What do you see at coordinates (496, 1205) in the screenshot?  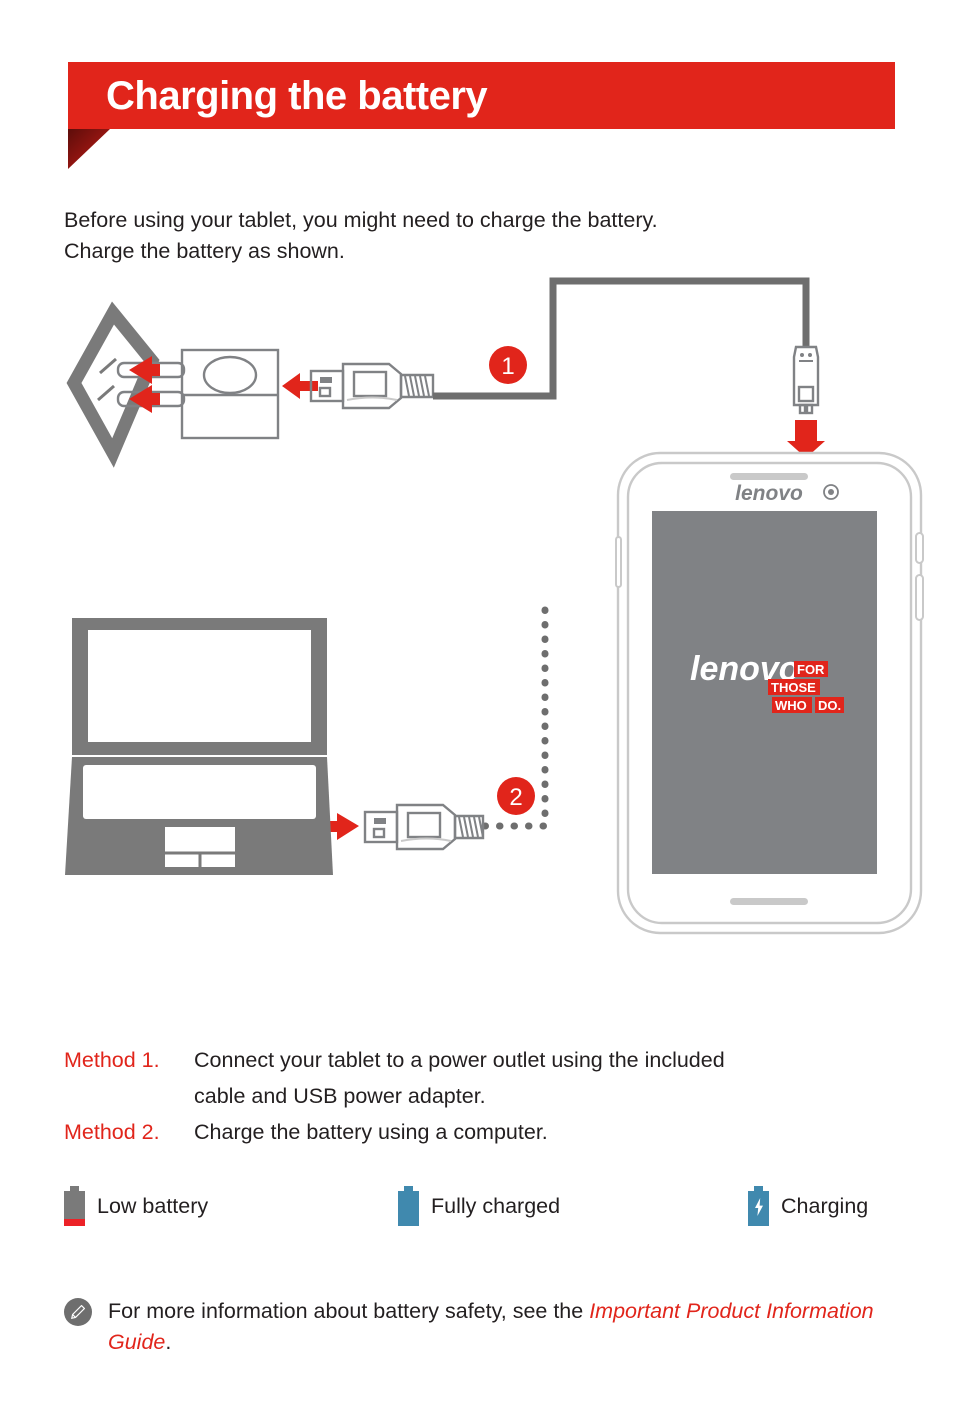 I see `legend-label-fully-charged: Fully charged` at bounding box center [496, 1205].